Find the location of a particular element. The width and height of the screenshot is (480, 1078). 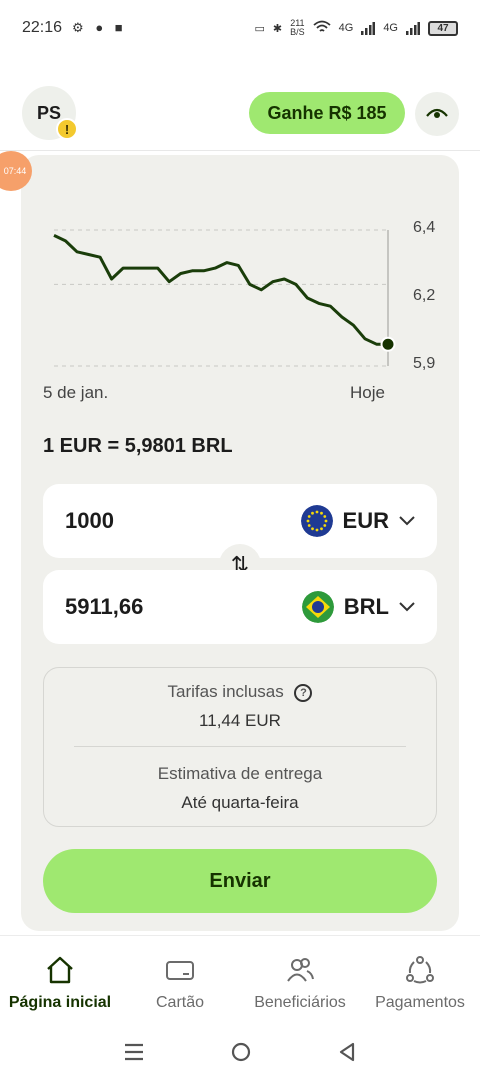

nav-item-home: Página inicial is located at coordinates (60, 980).